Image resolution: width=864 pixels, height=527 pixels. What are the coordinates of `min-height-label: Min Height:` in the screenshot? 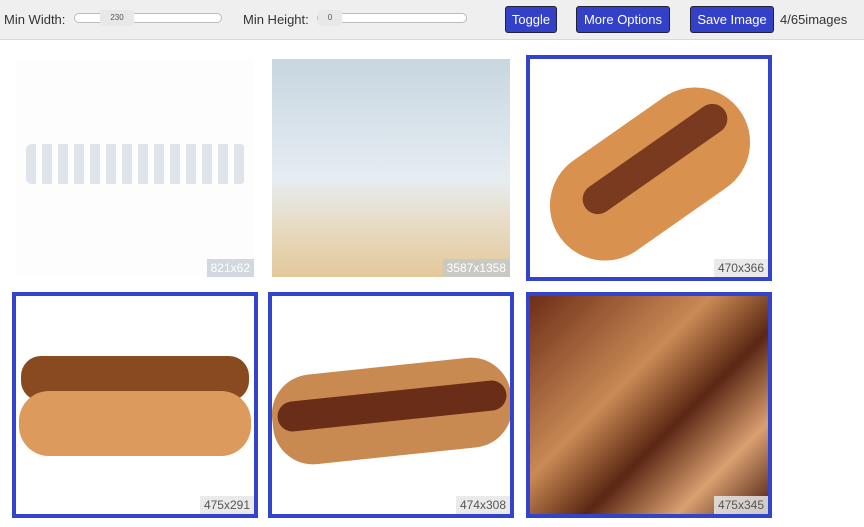 It's located at (276, 19).